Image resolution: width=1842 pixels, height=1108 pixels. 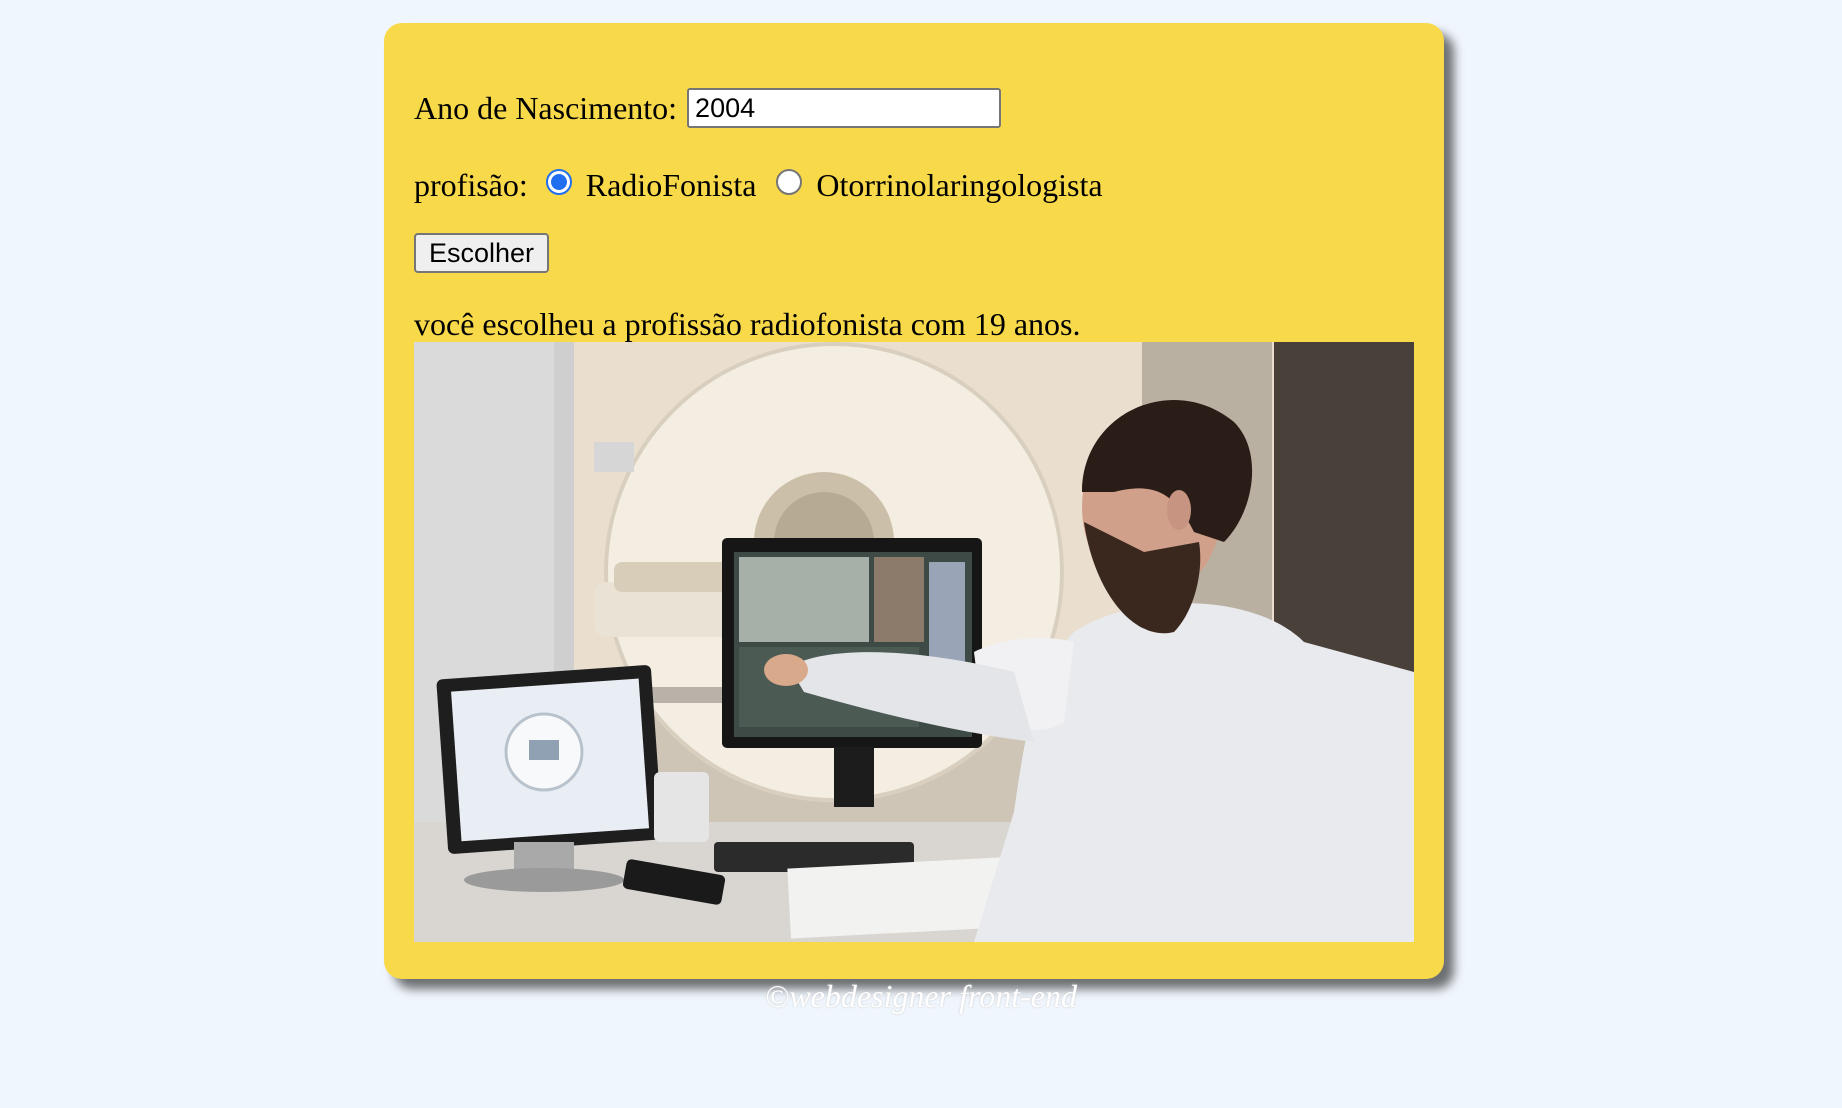 I want to click on radio-otorrinolaringologista-label: Otorrinolaringologista, so click(x=959, y=185).